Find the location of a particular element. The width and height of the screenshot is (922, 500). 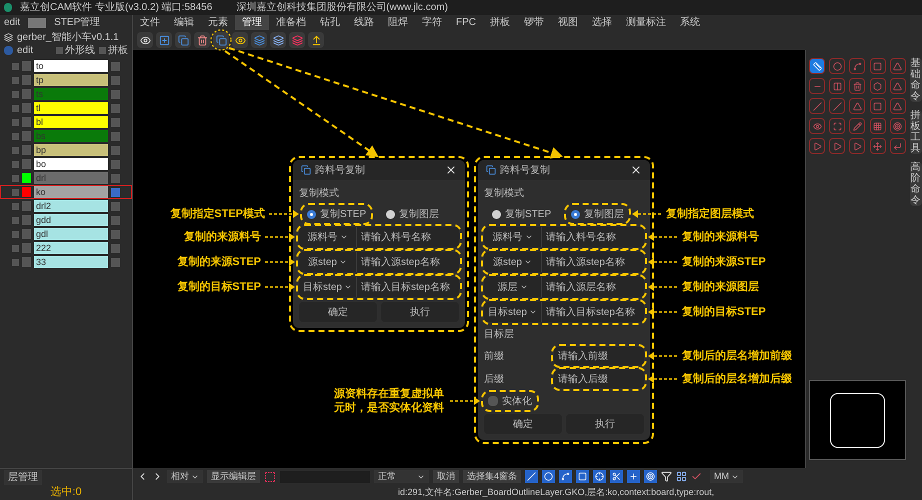

layer-row: gdd is located at coordinates (66, 220).